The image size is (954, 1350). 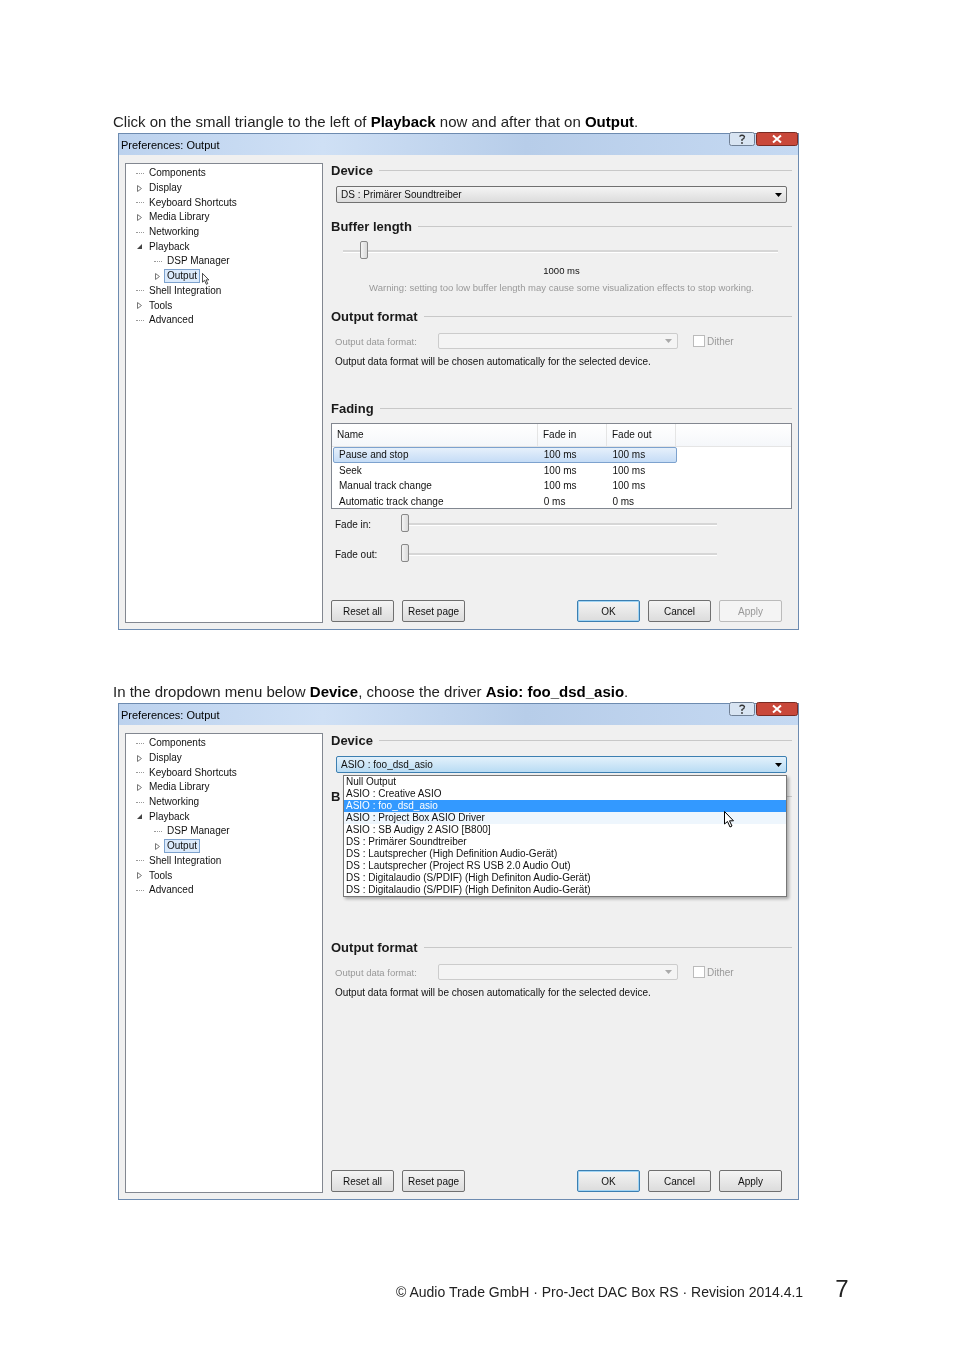 I want to click on table-cell-text: Seek, so click(x=350, y=470).